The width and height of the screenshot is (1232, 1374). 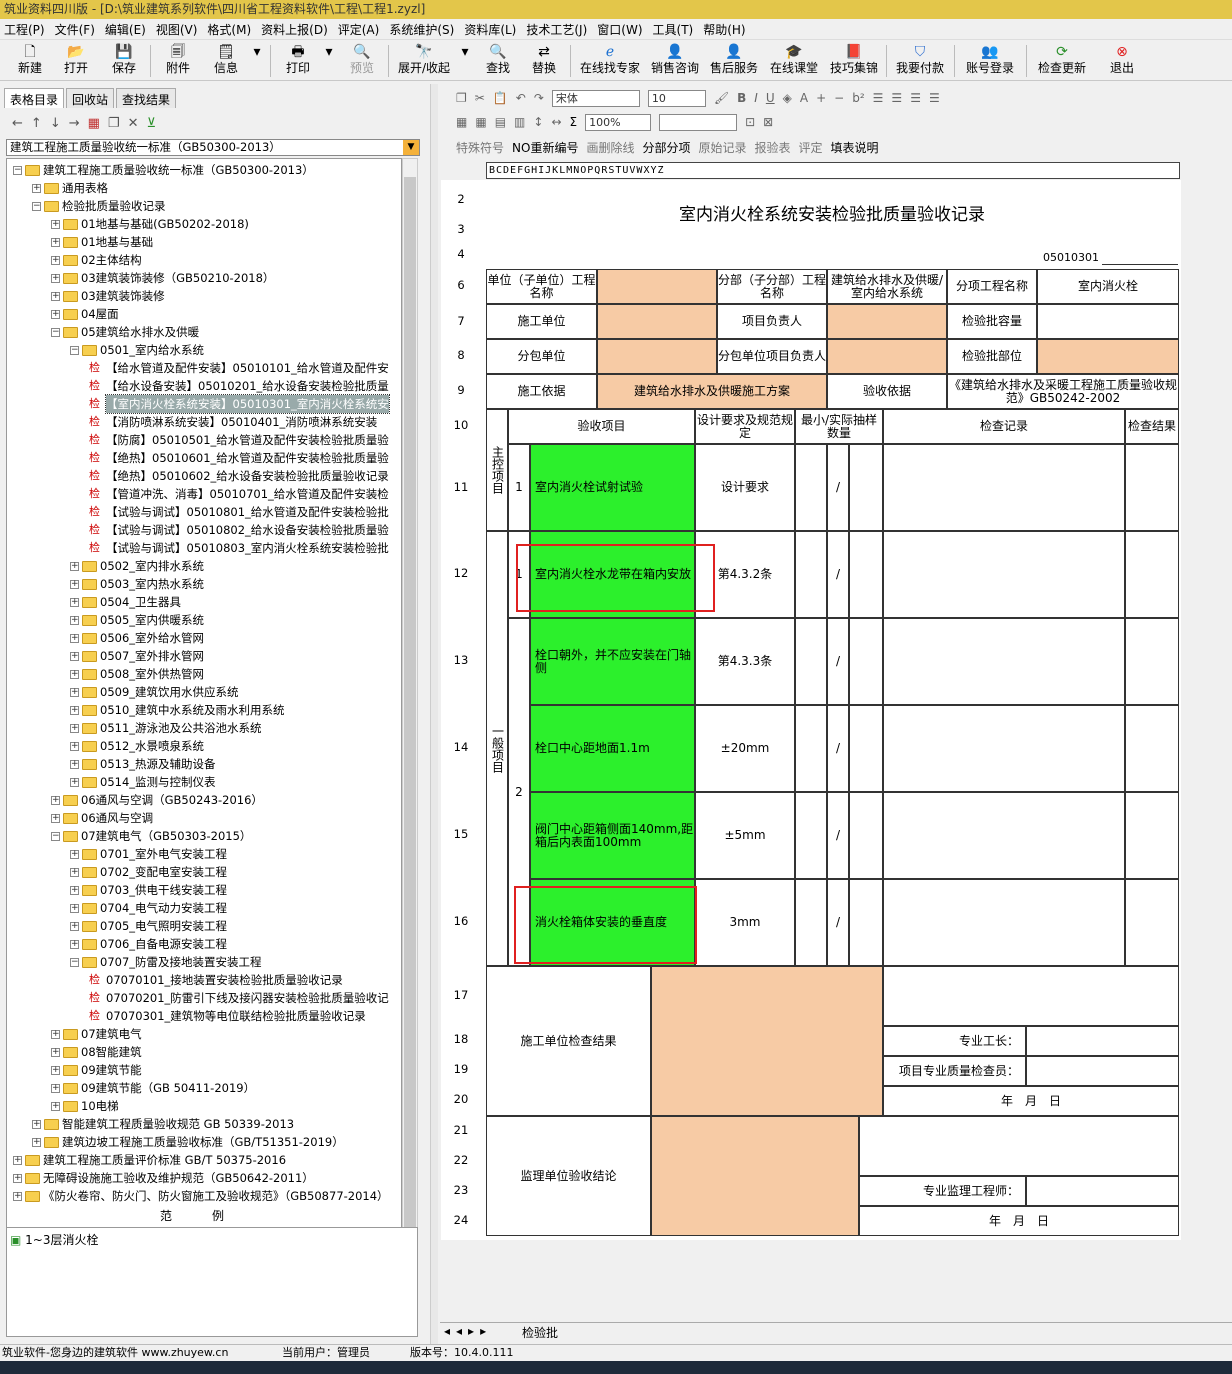 What do you see at coordinates (151, 836) in the screenshot?
I see `tree-item: − 07建筑电气（GB50303-2015）` at bounding box center [151, 836].